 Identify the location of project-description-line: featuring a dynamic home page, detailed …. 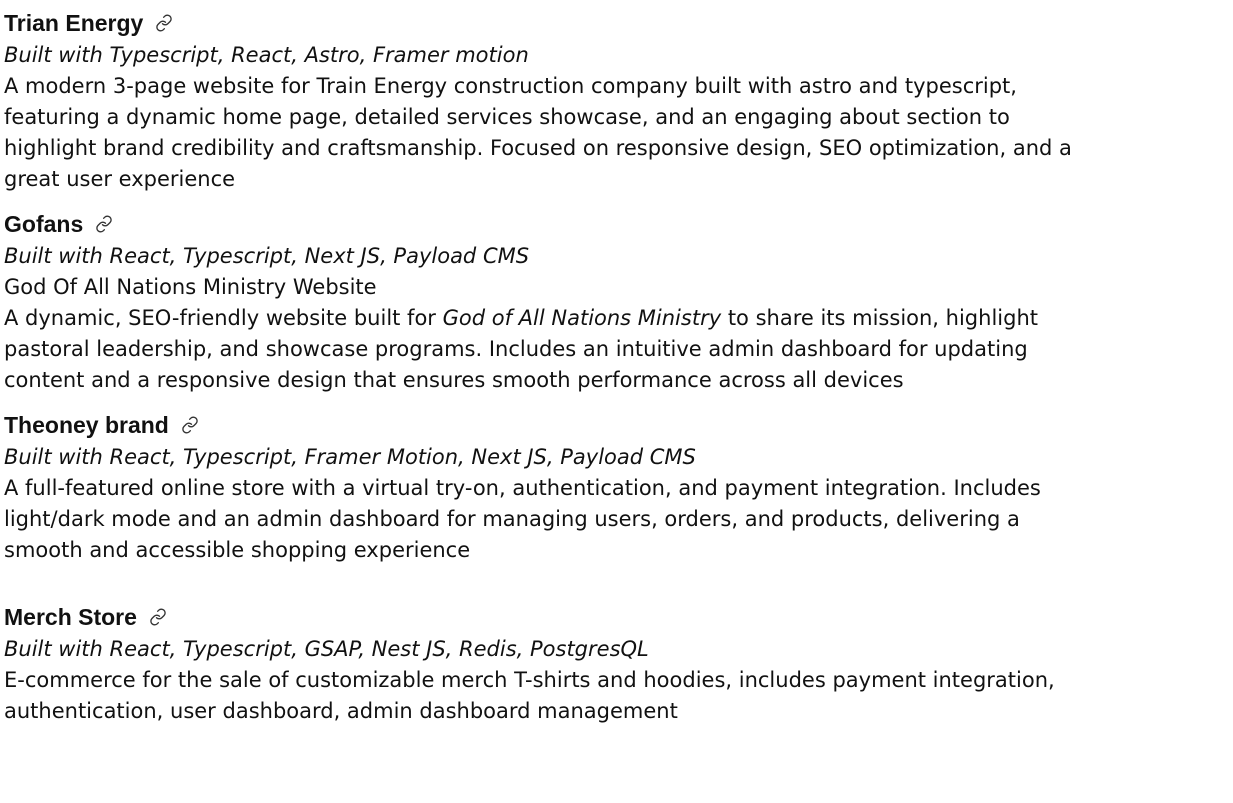
(507, 117).